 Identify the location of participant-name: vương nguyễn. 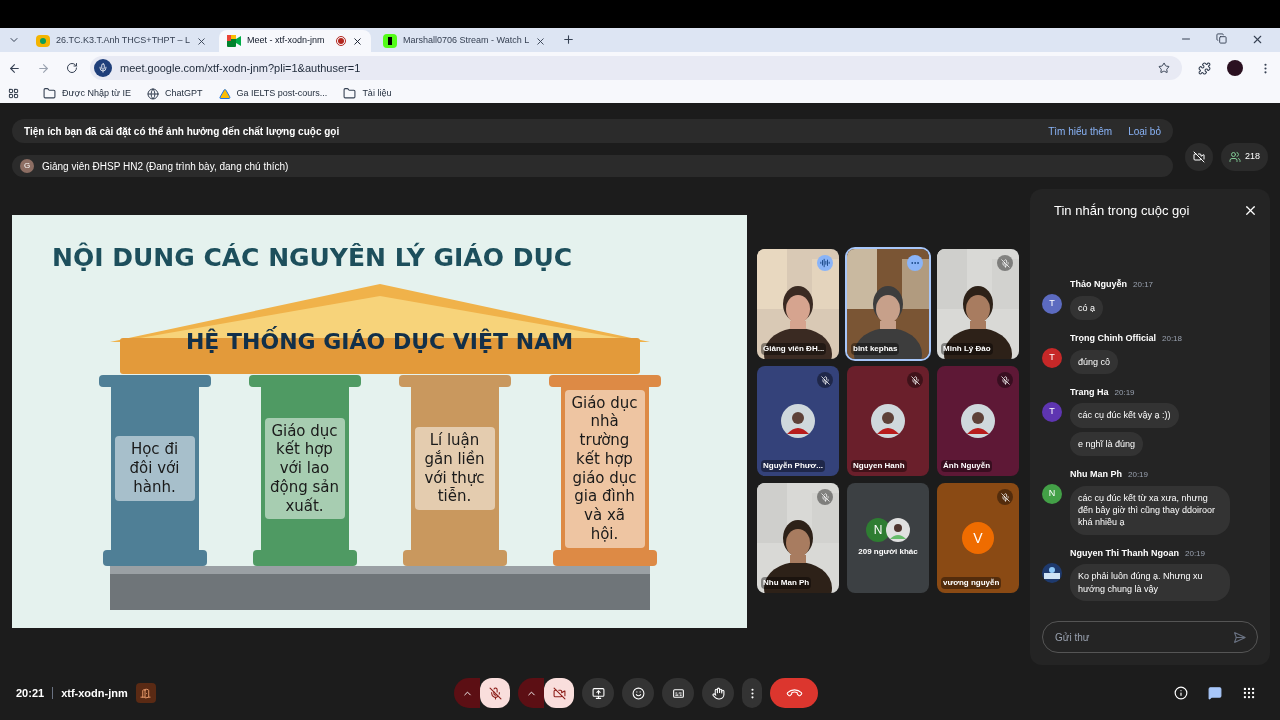
(971, 583).